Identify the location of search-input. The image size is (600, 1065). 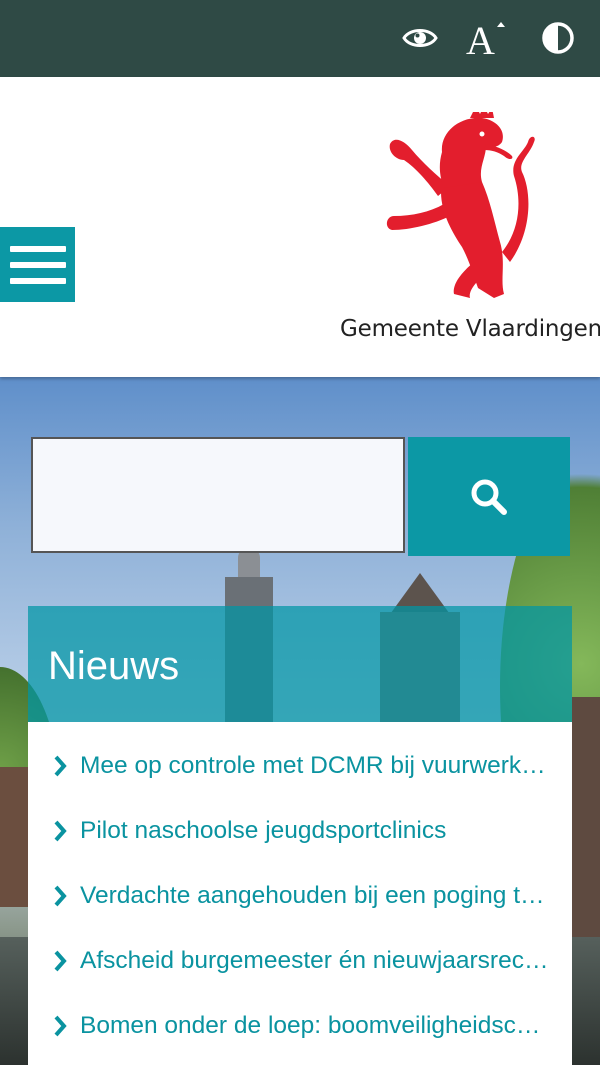
(218, 495).